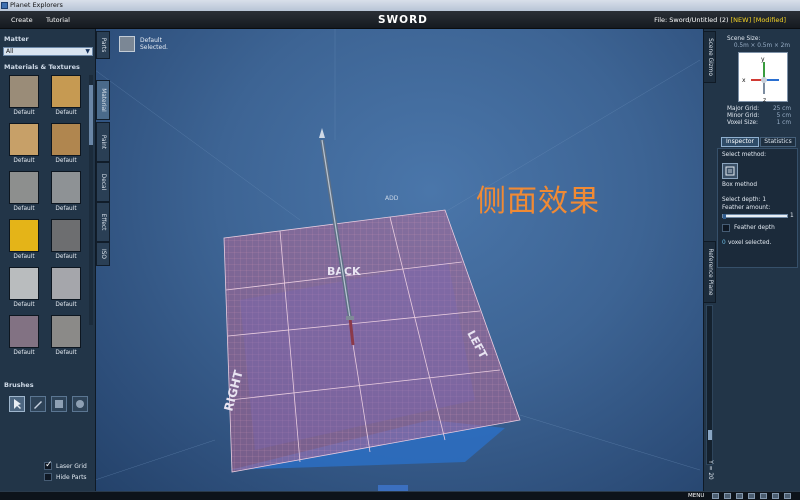  Describe the element at coordinates (710, 435) in the screenshot. I see `reference-plane-knob` at that location.